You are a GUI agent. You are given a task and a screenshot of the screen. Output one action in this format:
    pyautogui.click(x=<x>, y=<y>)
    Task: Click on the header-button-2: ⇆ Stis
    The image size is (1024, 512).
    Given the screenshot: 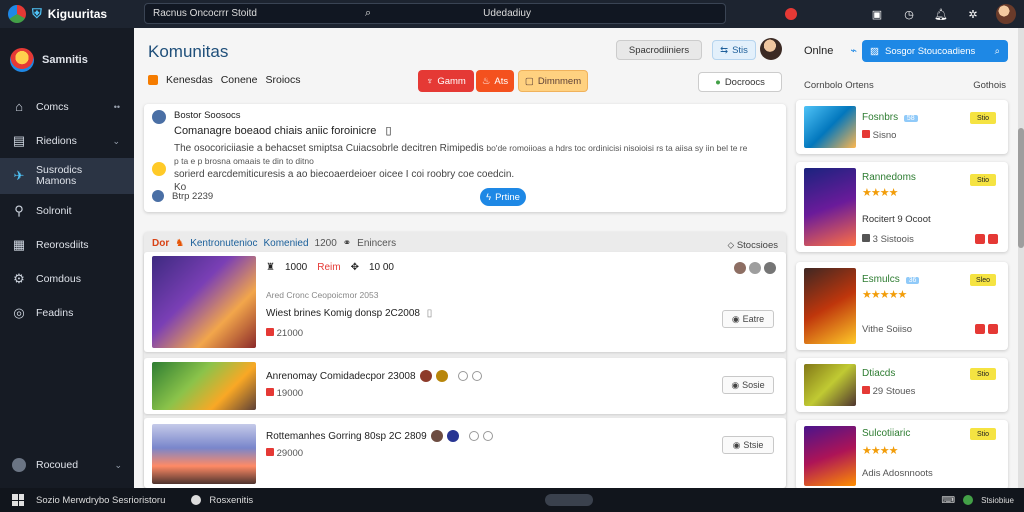 What is the action you would take?
    pyautogui.click(x=734, y=50)
    